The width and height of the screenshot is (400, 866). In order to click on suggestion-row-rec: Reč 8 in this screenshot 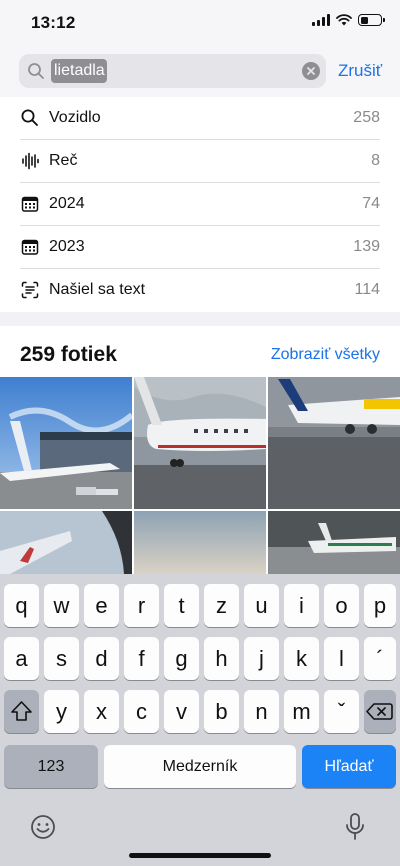, I will do `click(200, 161)`.